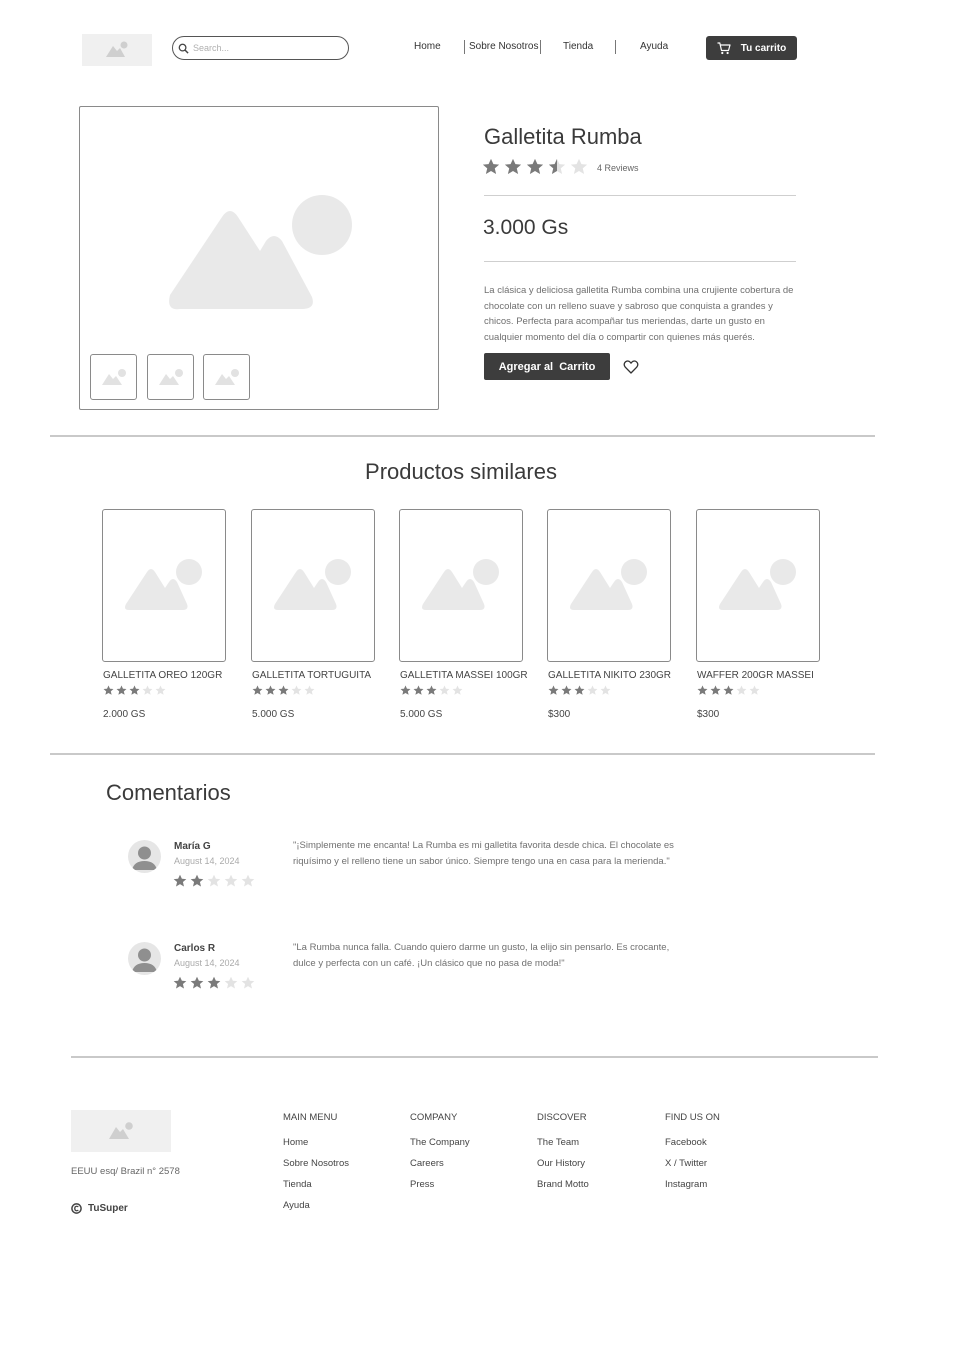 Image resolution: width=956 pixels, height=1364 pixels. What do you see at coordinates (99, 1208) in the screenshot?
I see `footer-brand: TuSuper` at bounding box center [99, 1208].